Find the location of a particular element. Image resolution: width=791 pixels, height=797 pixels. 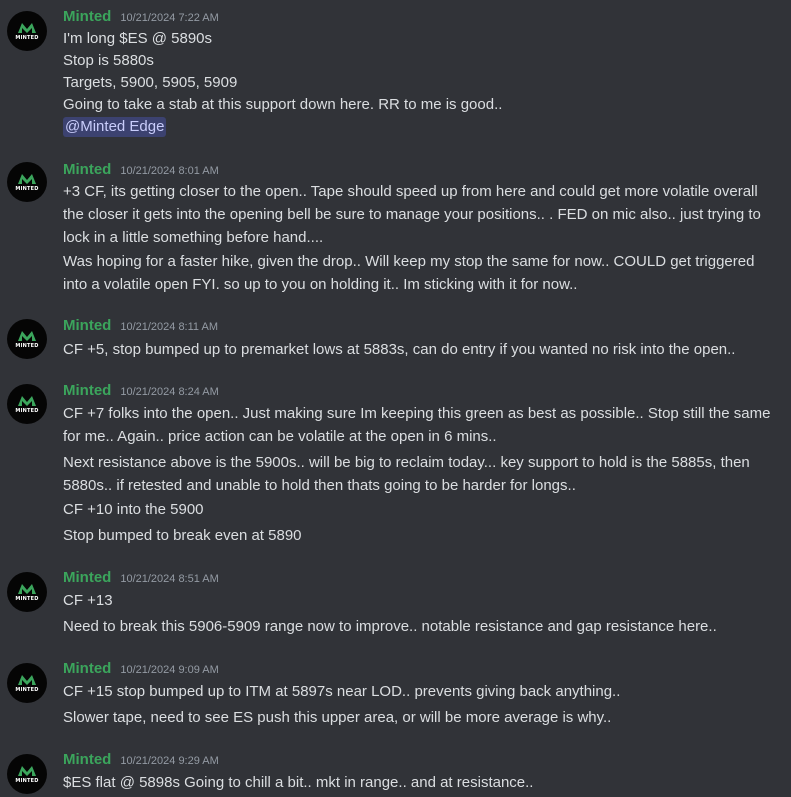

message-header: Minted 10/21/2024 9:09 AM is located at coordinates (141, 670).